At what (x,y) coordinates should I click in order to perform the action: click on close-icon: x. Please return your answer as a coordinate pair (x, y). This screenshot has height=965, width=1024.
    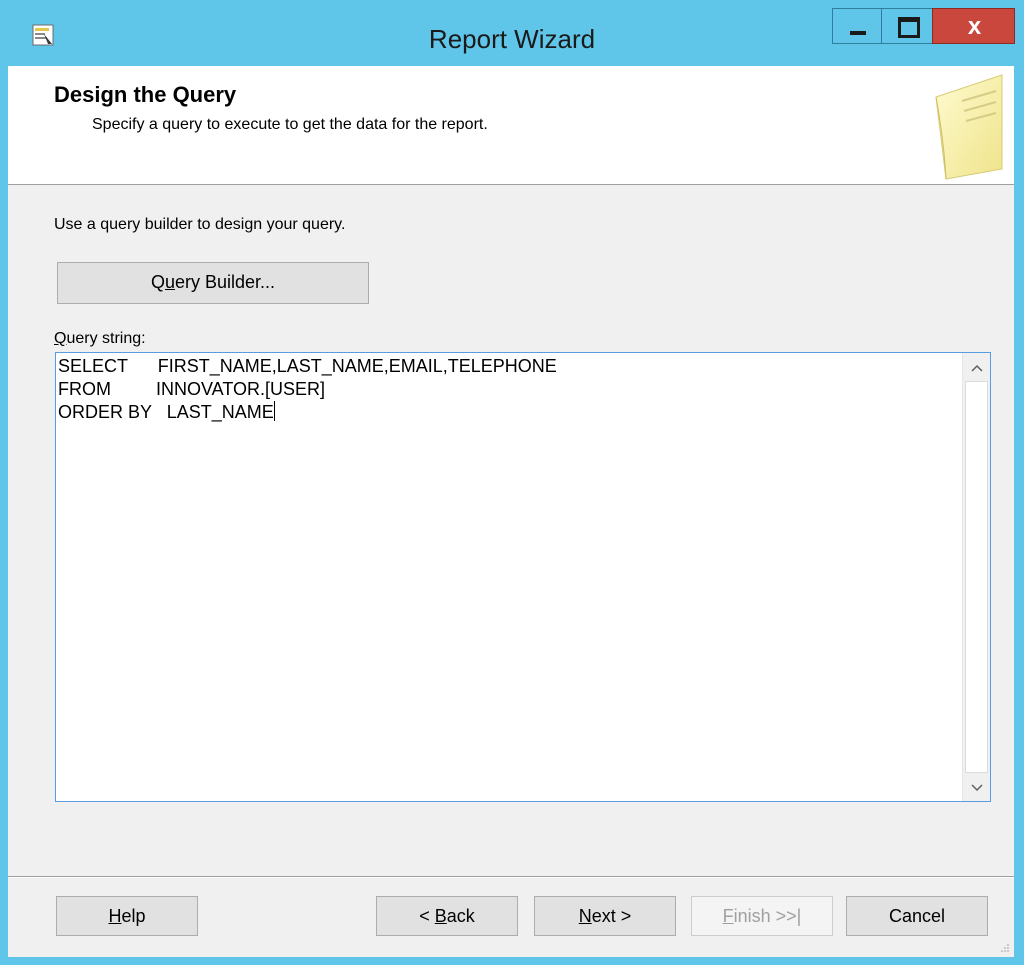
    Looking at the image, I should click on (974, 26).